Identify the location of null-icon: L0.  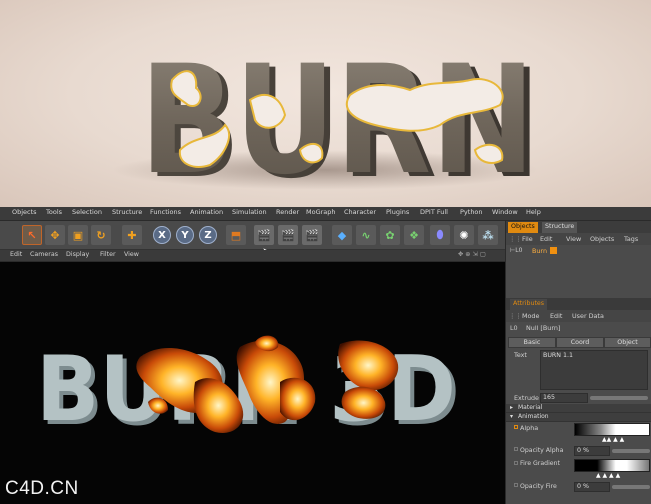
(514, 328).